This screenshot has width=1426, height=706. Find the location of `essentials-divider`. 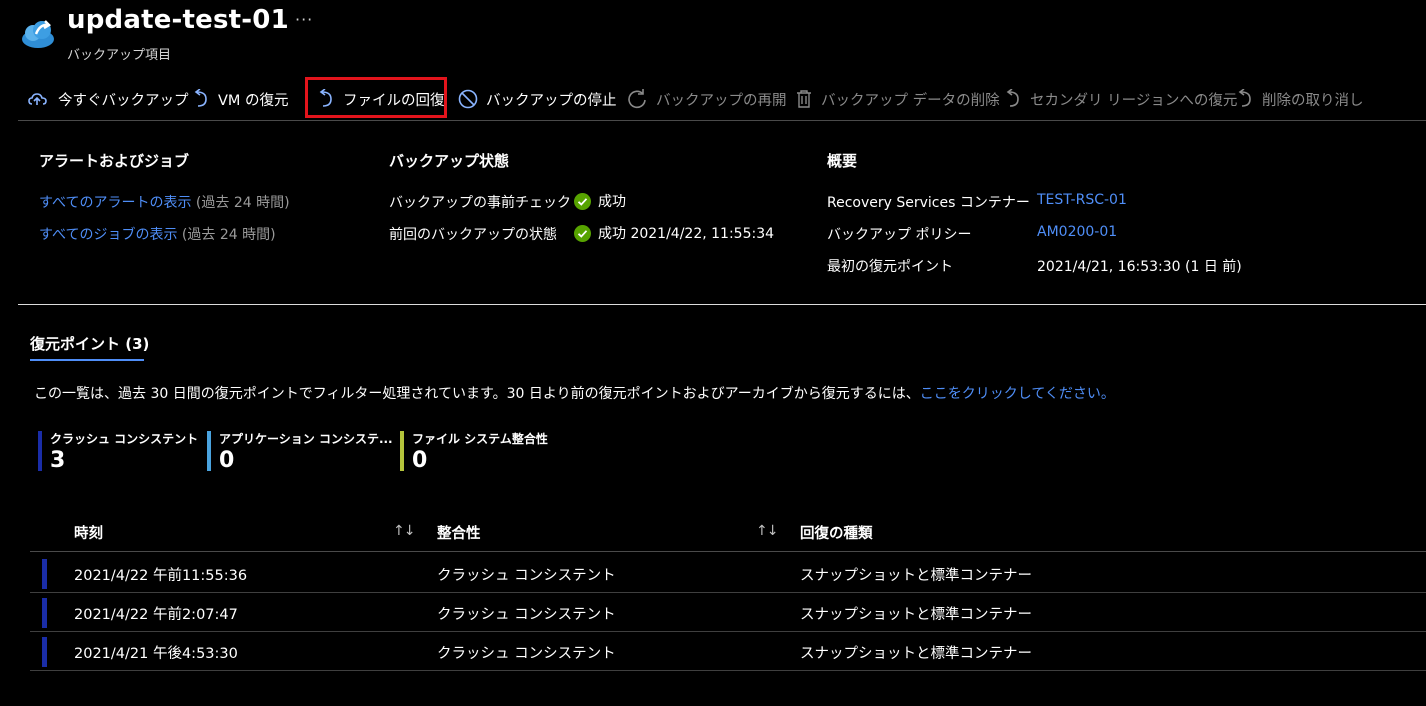

essentials-divider is located at coordinates (722, 304).